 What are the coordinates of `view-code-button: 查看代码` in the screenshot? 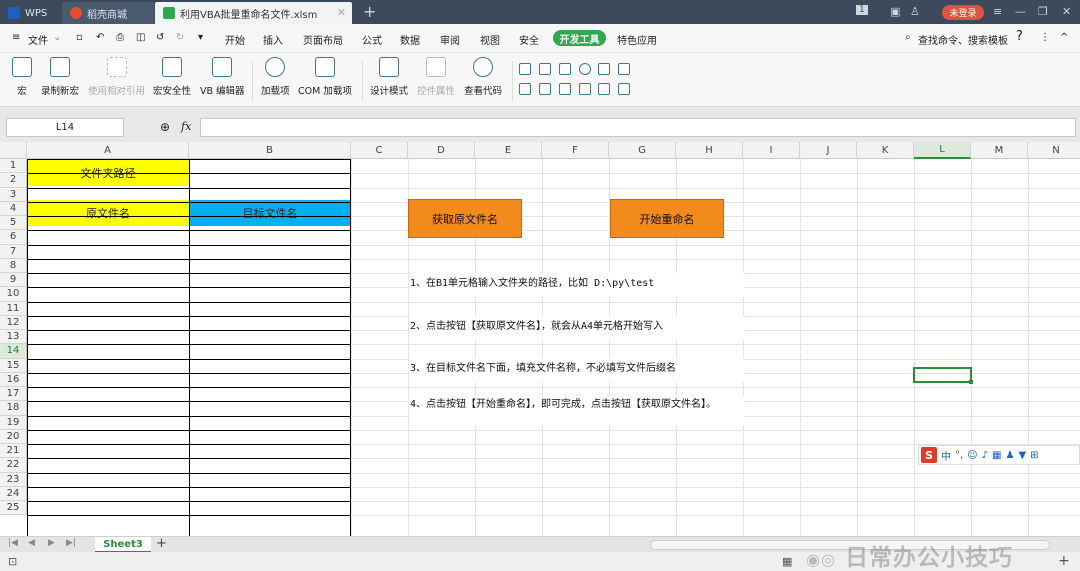 It's located at (483, 77).